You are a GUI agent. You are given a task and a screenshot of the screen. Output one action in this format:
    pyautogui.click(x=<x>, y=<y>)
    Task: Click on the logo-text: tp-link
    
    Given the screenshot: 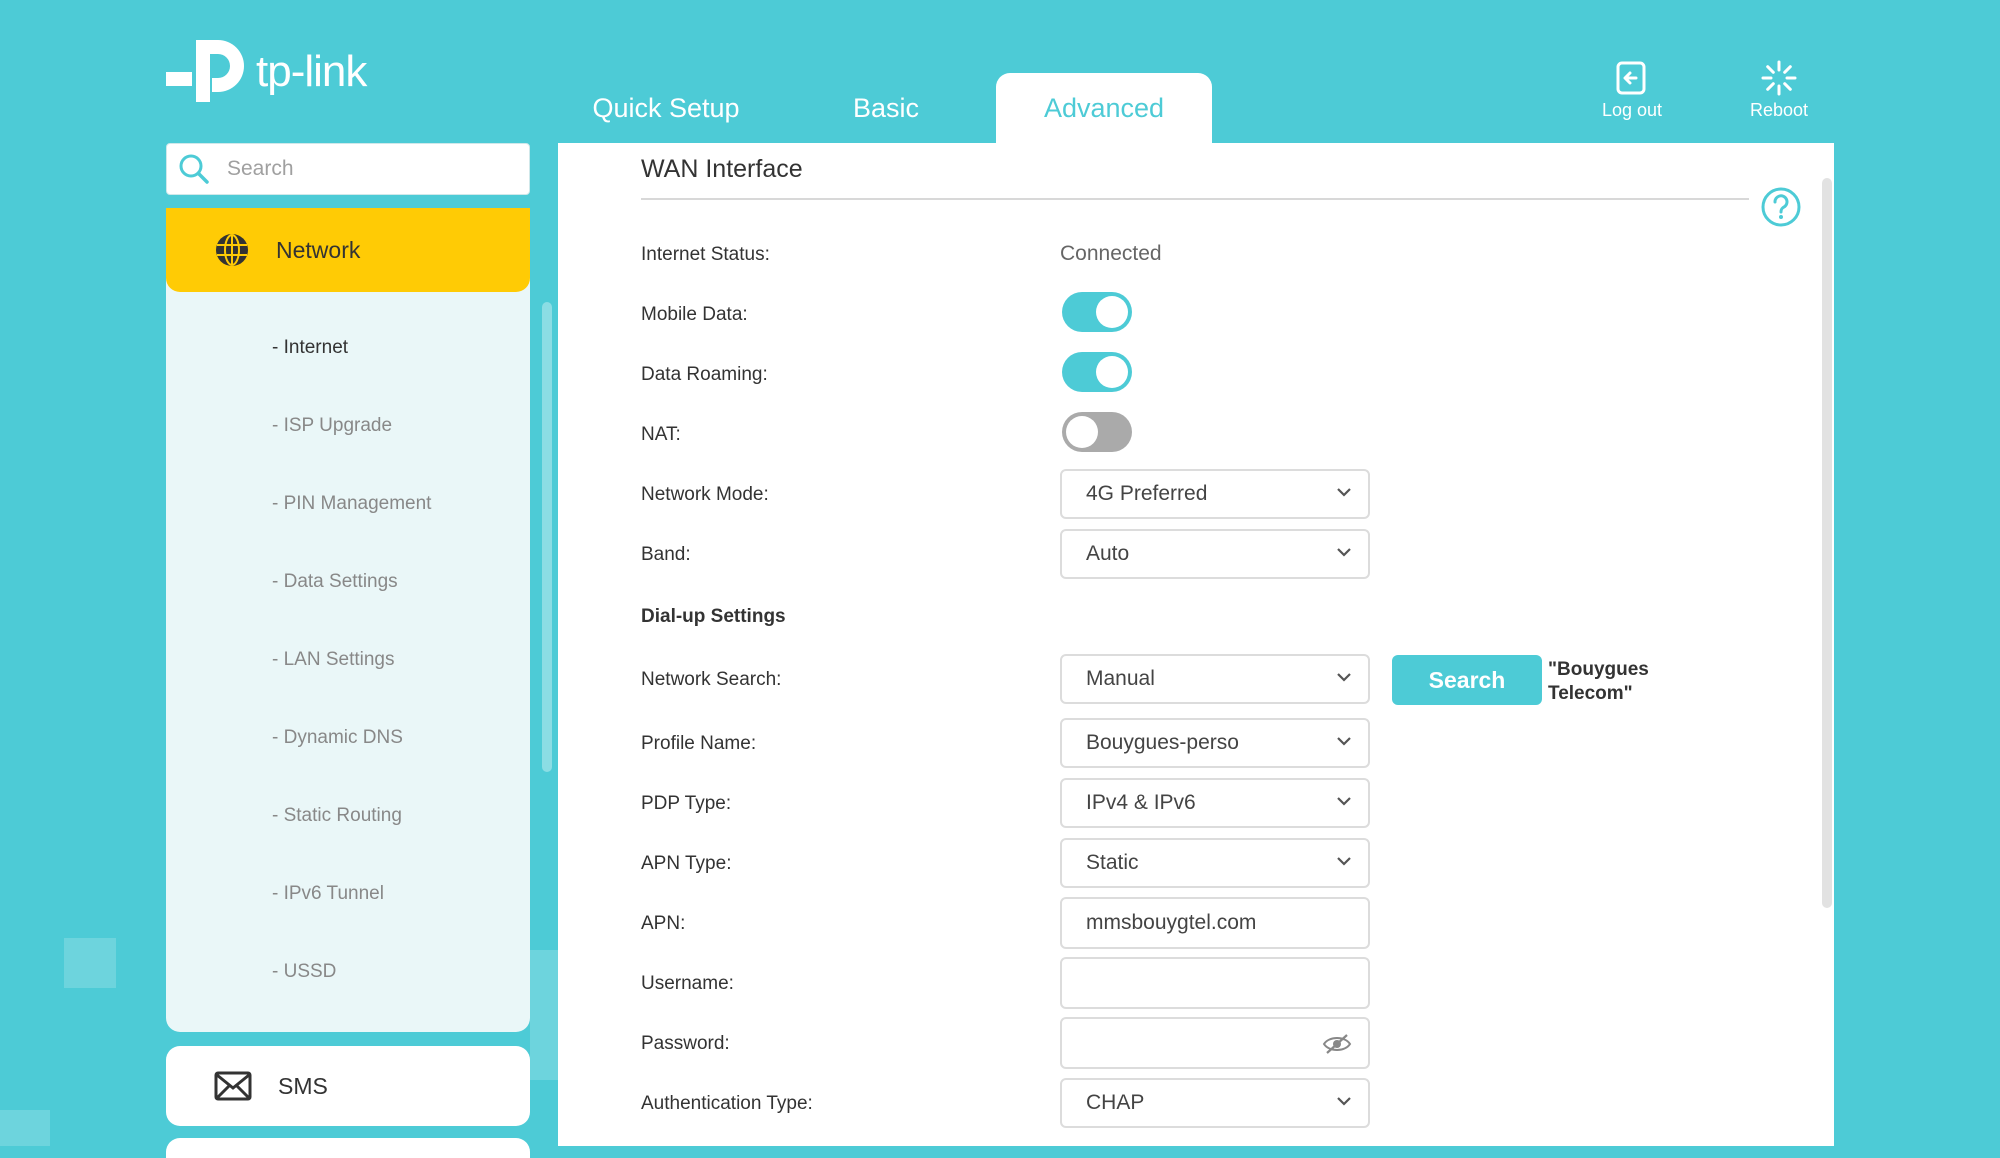 What is the action you would take?
    pyautogui.click(x=311, y=71)
    